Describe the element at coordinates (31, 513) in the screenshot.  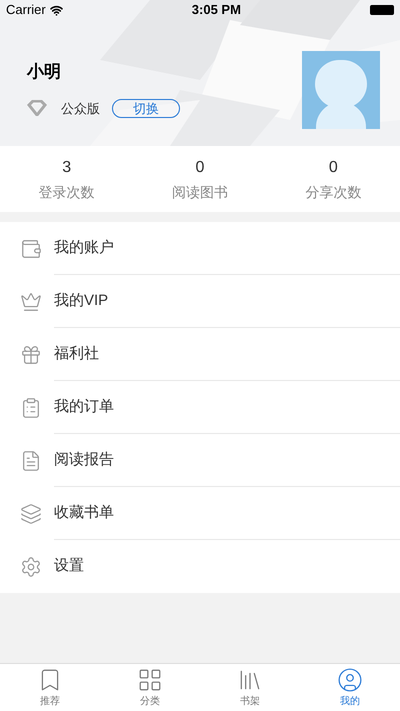
I see `stack-icon` at that location.